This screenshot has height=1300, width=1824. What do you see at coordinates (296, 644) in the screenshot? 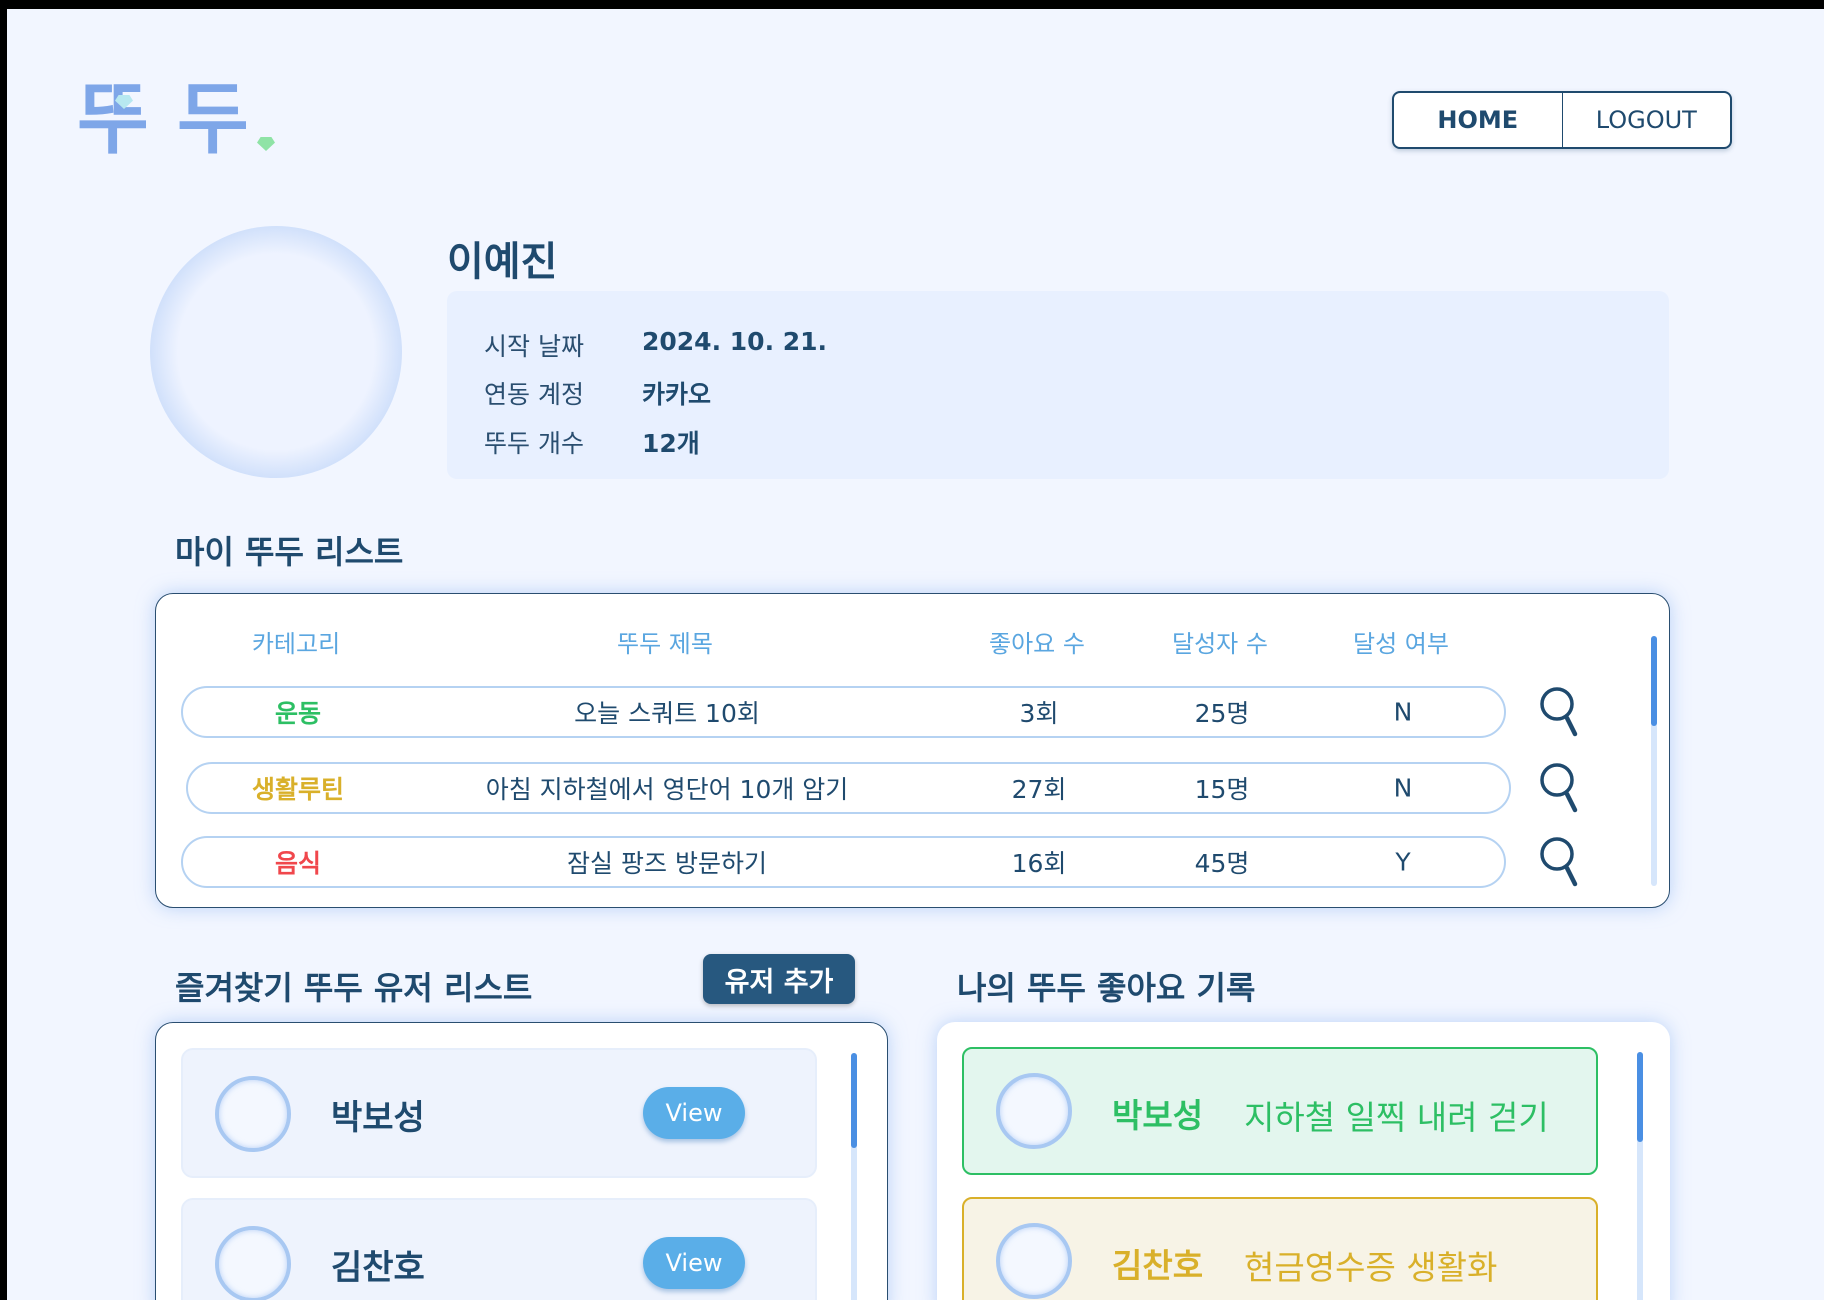
I see `header-category: 카테고리` at bounding box center [296, 644].